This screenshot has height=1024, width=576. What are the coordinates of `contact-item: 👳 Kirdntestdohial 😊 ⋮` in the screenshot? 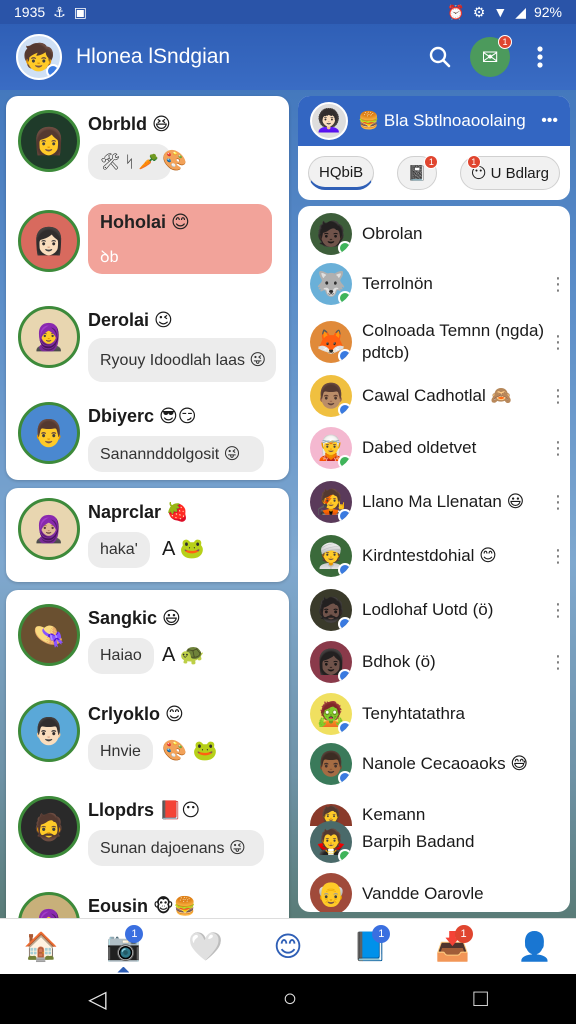 It's located at (434, 556).